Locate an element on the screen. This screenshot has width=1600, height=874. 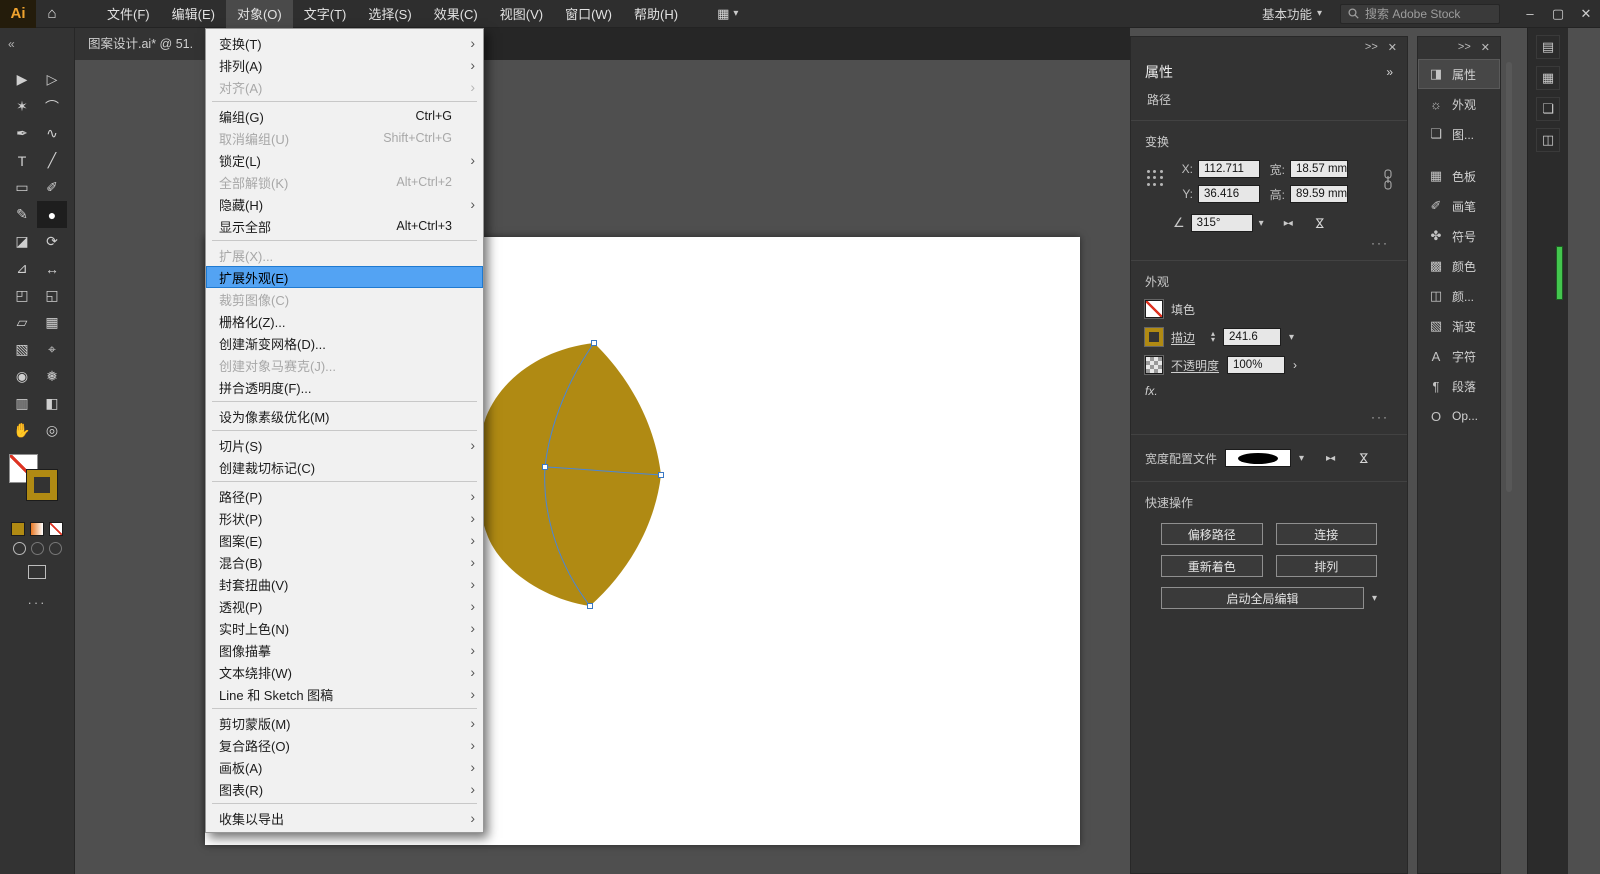
quick-action-offset-path: 偏移路径 is located at coordinates (1212, 534).